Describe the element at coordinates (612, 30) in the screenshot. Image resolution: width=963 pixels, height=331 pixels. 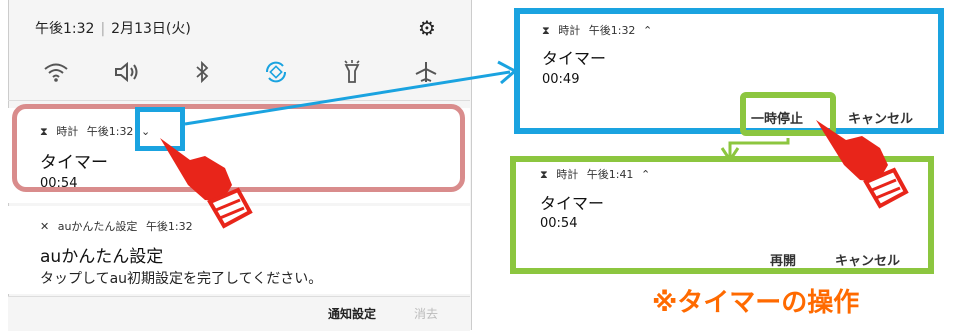
I see `notification-time: 午後1:32` at that location.